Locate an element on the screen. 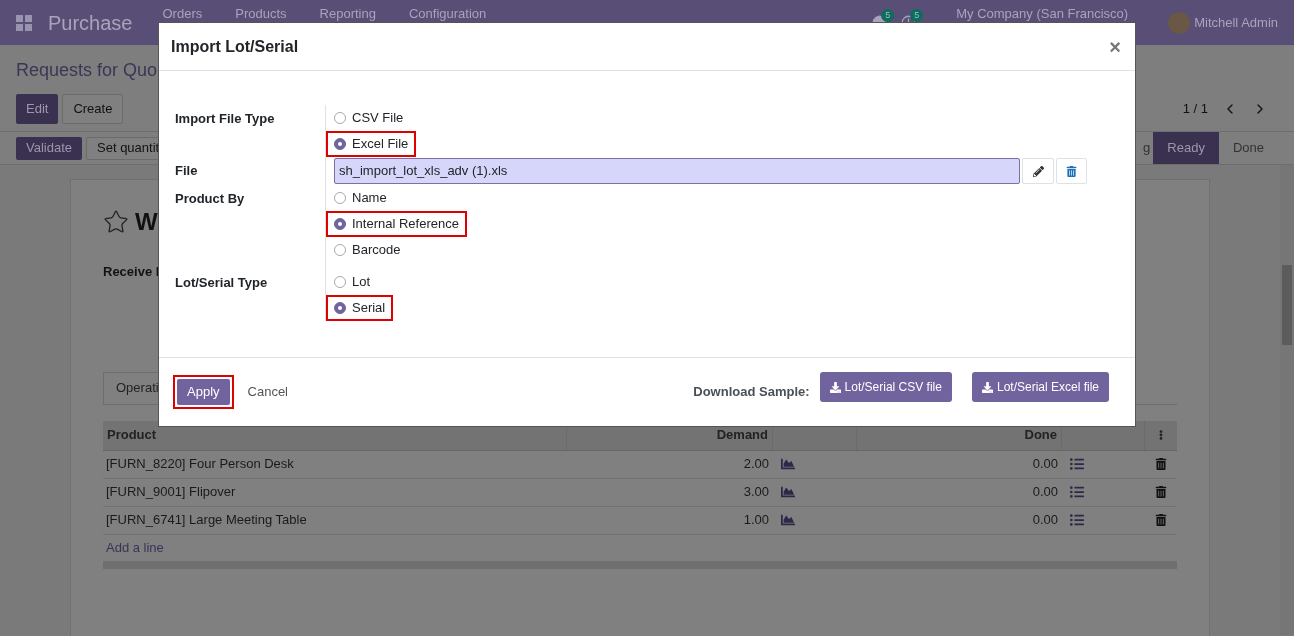 The width and height of the screenshot is (1294, 636). menu-item: Products is located at coordinates (261, 14).